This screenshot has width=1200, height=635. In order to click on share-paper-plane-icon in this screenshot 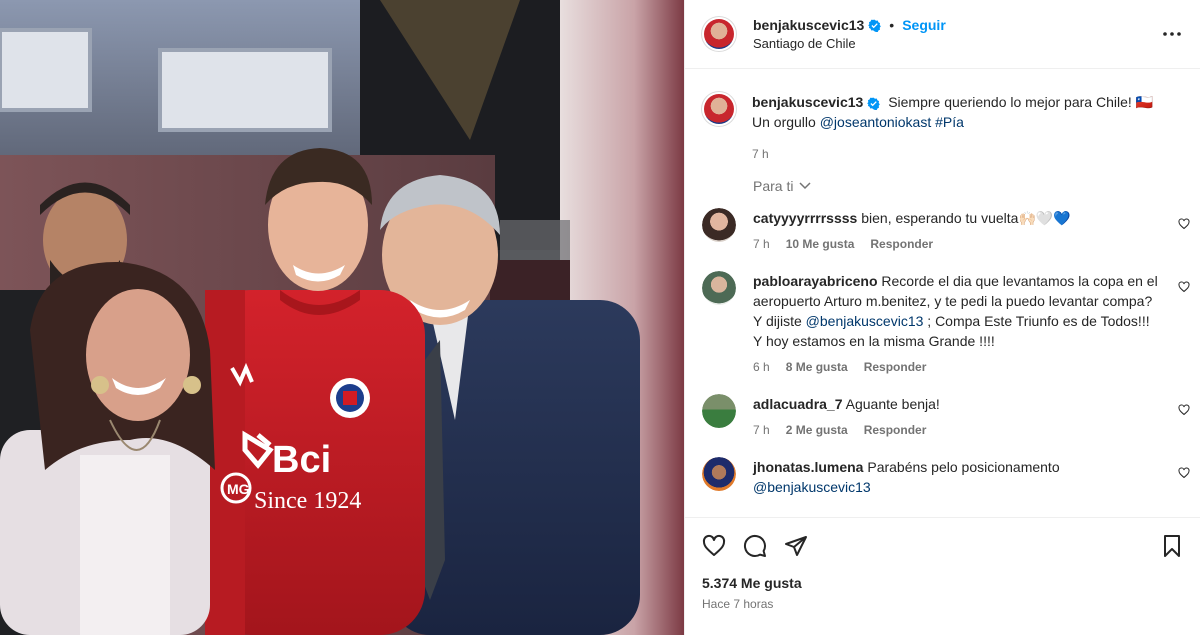, I will do `click(796, 546)`.